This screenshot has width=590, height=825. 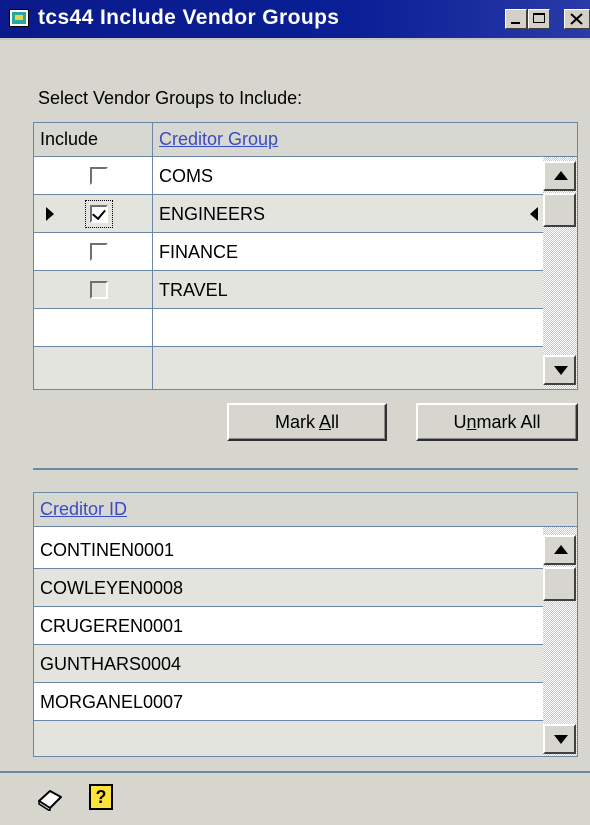 I want to click on unmark-all-button: Unmark All, so click(x=497, y=422).